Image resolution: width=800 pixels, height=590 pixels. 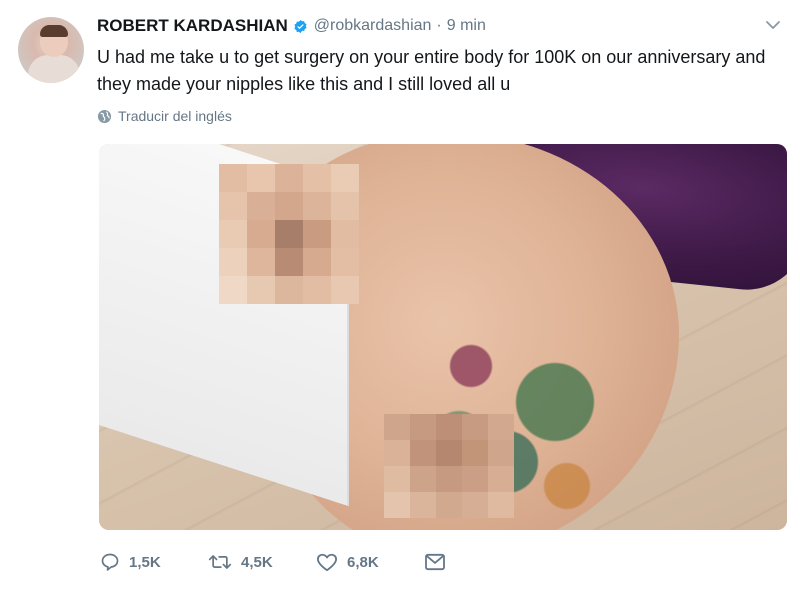 What do you see at coordinates (326, 562) in the screenshot?
I see `heart-icon` at bounding box center [326, 562].